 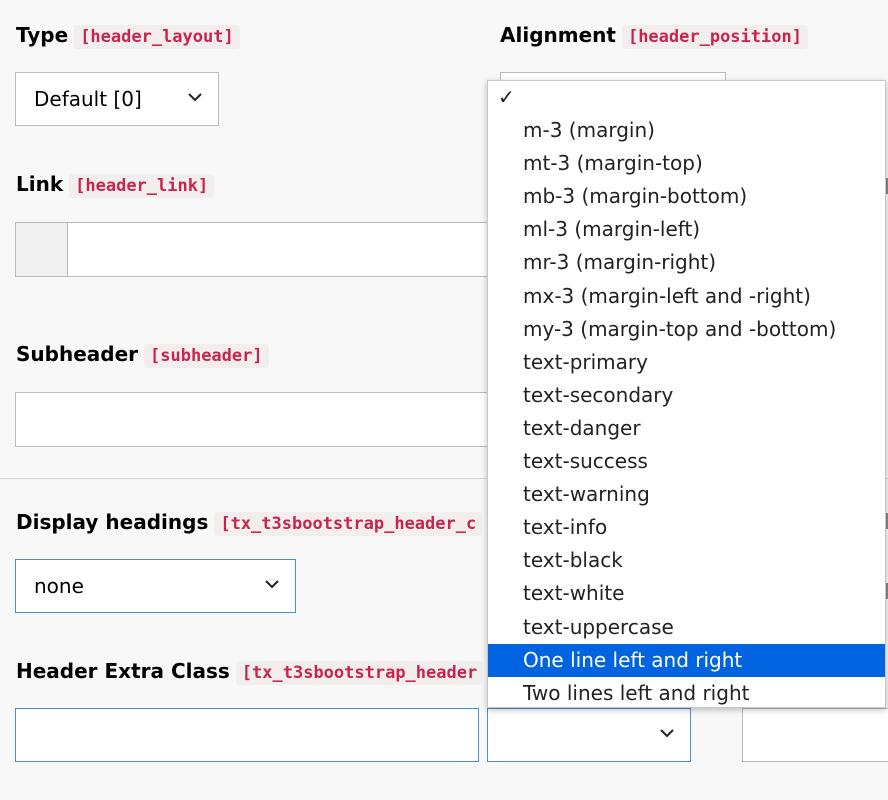 I want to click on dropdown-option: text-uppercase, so click(x=686, y=627).